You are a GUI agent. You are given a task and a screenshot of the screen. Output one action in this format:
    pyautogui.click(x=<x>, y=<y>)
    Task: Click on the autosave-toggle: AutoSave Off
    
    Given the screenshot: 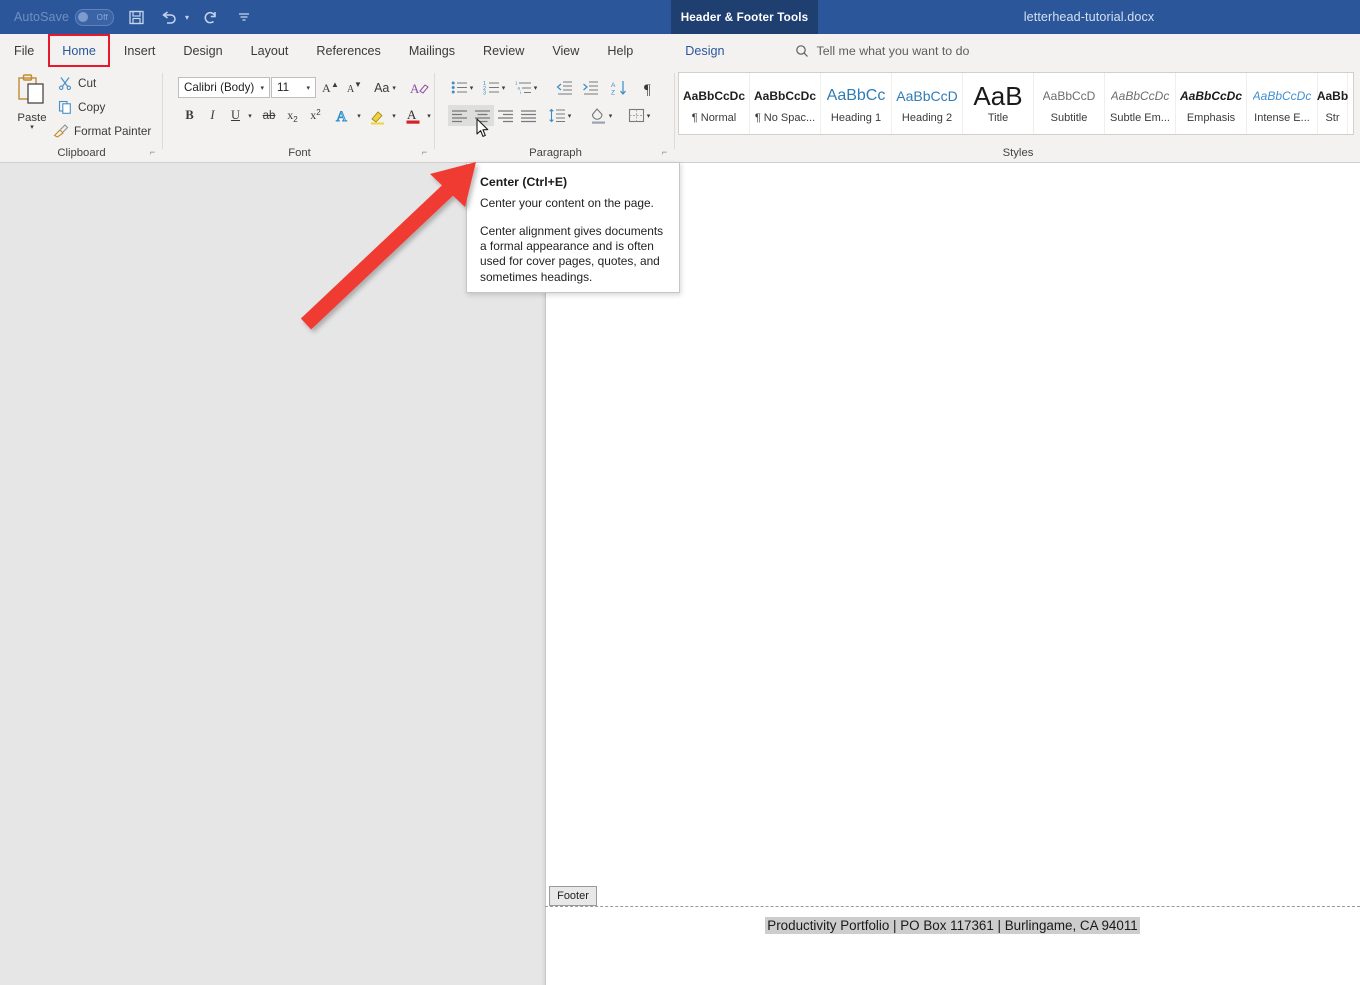 What is the action you would take?
    pyautogui.click(x=64, y=17)
    